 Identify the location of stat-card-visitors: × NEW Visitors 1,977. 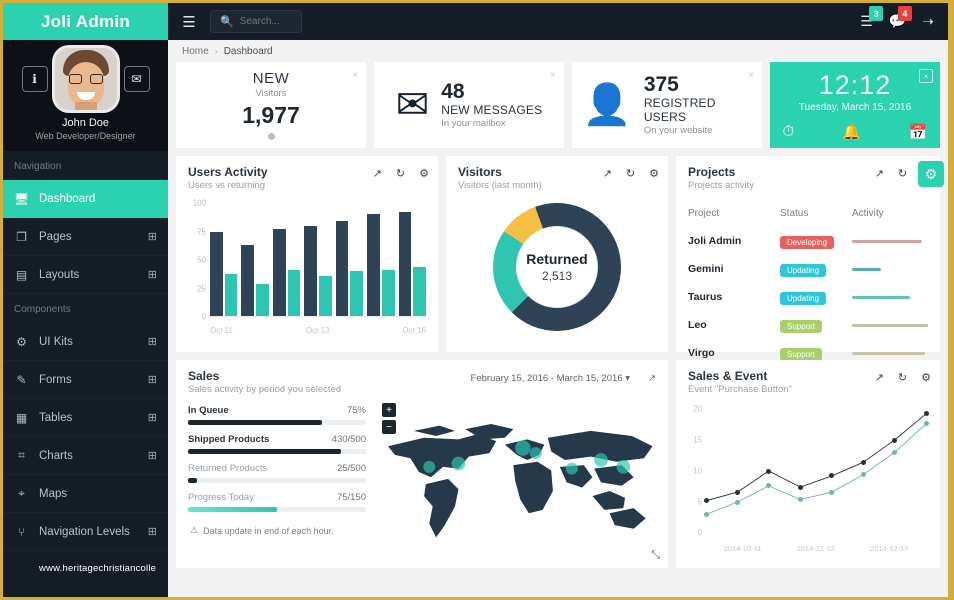
(271, 105).